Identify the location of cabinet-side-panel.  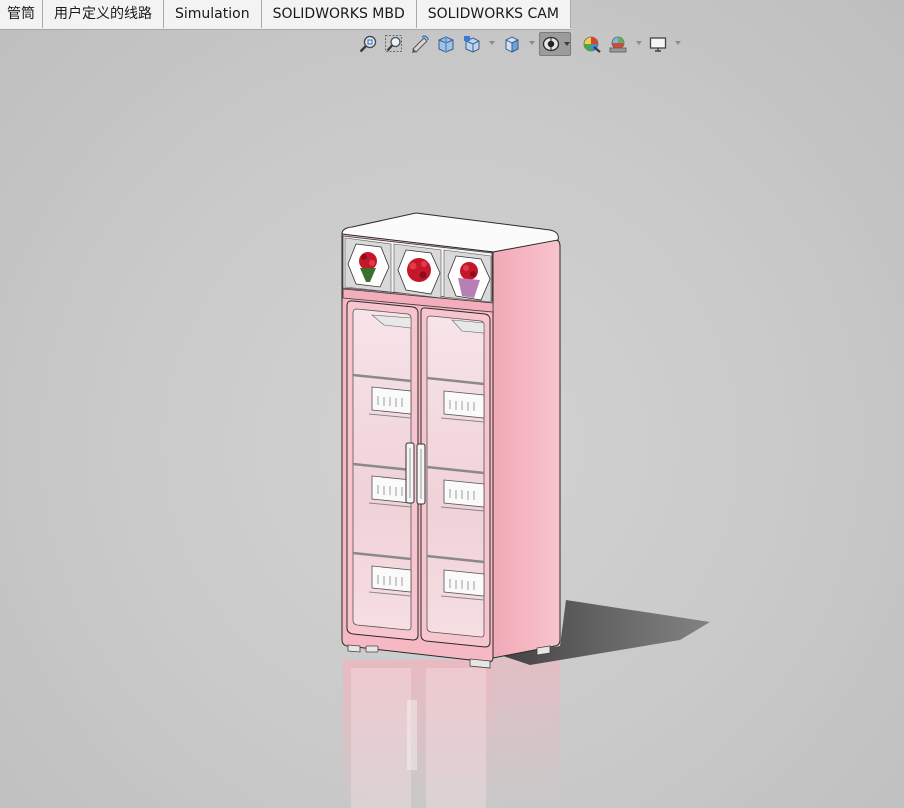
(526, 449).